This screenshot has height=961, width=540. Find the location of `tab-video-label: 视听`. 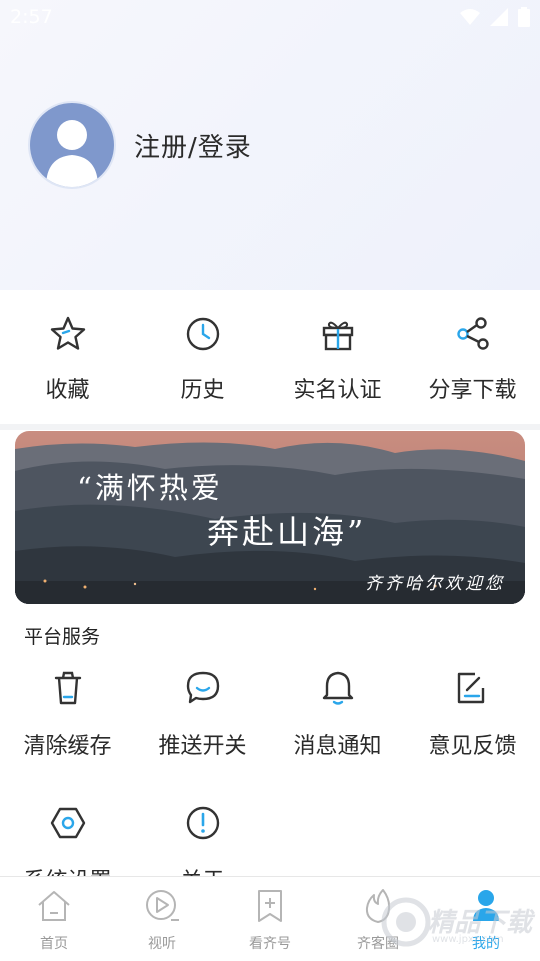

tab-video-label: 视听 is located at coordinates (162, 944).